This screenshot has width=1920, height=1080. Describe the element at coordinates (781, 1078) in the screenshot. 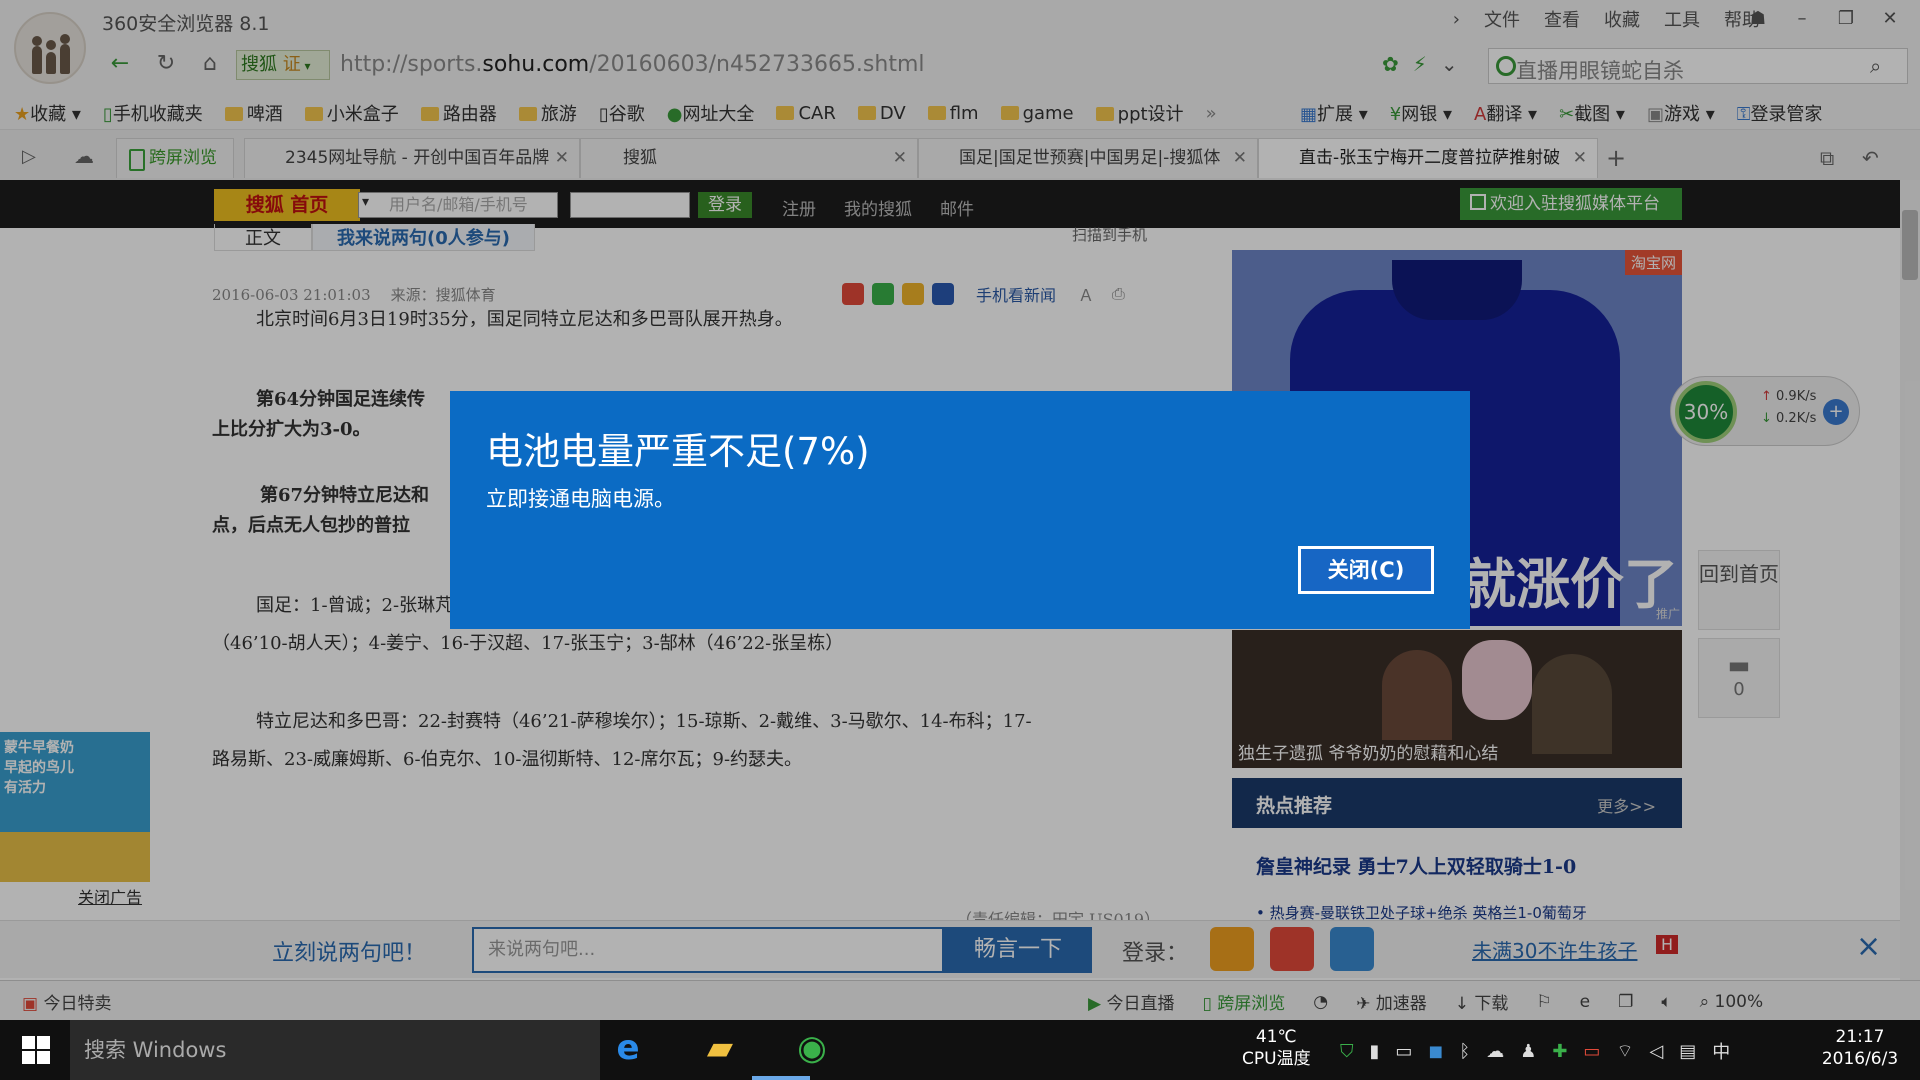

I see `active-app-indicator` at that location.